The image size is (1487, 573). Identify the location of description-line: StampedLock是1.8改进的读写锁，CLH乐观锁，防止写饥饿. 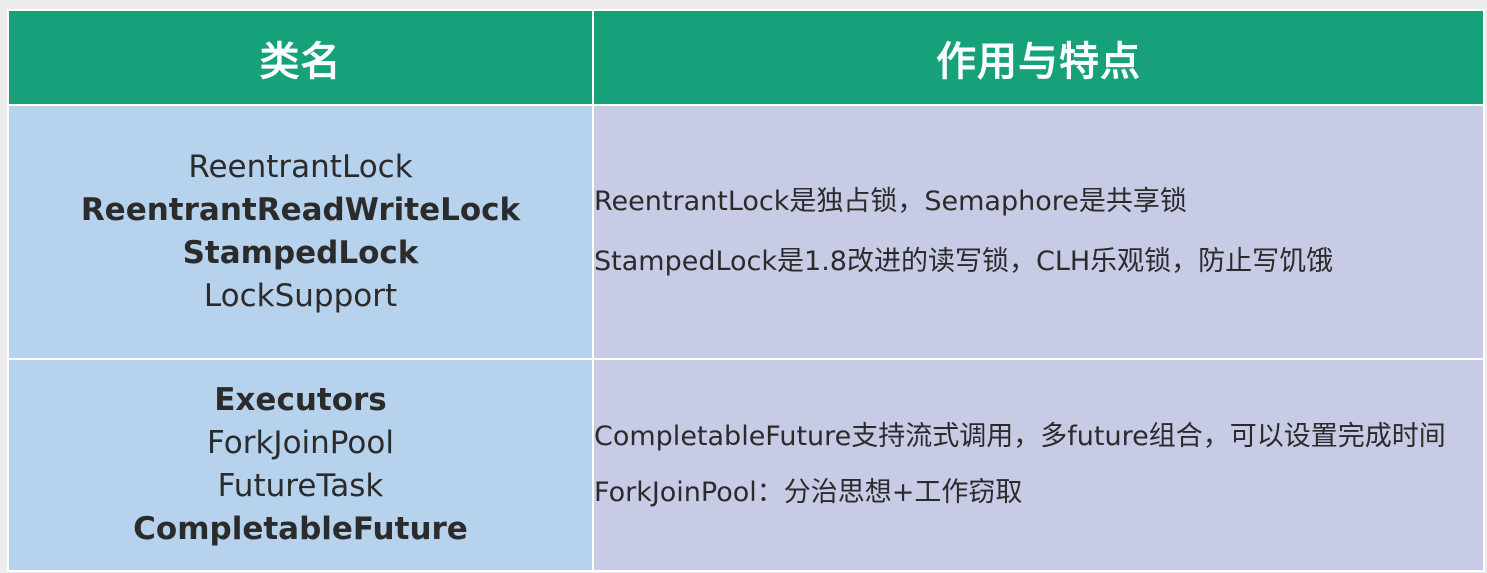
(964, 261).